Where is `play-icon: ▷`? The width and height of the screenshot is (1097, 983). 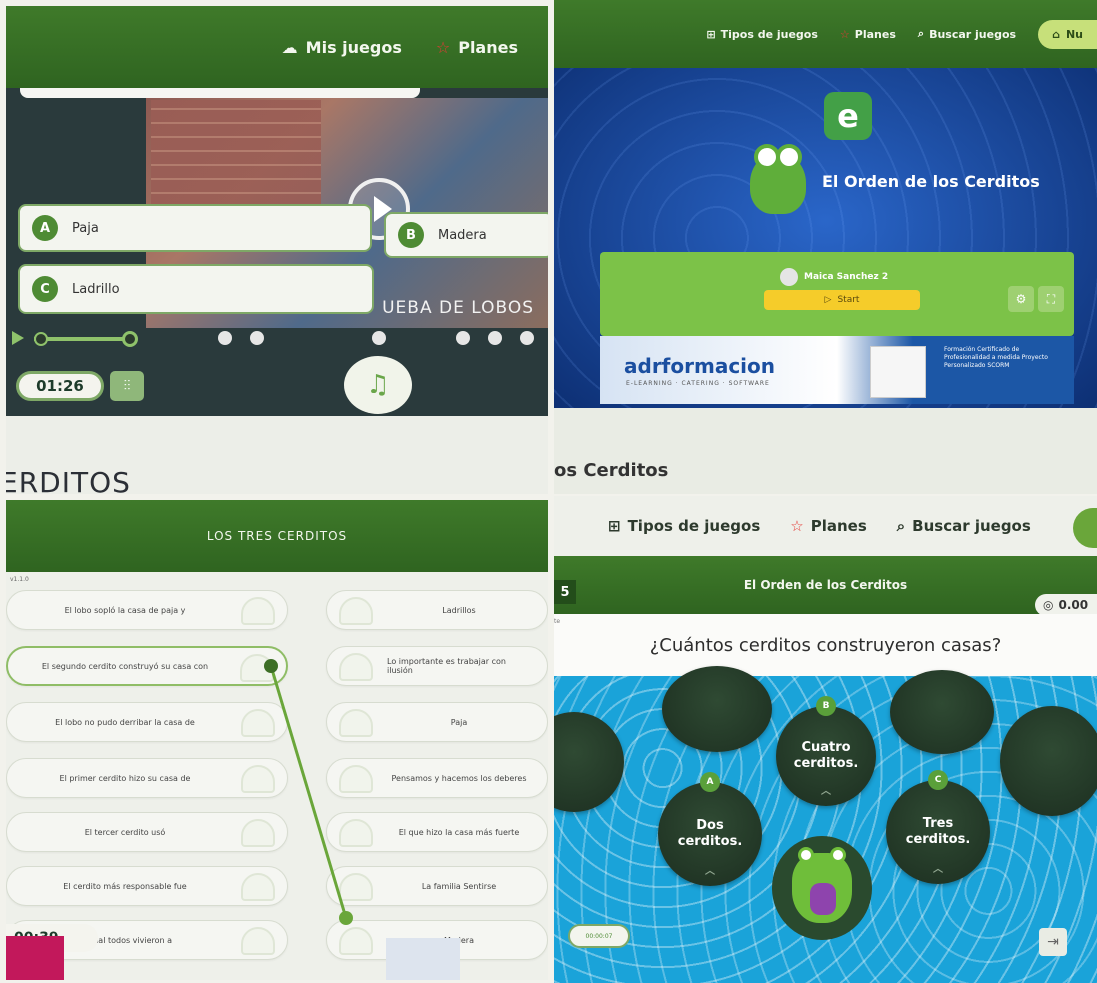 play-icon: ▷ is located at coordinates (828, 300).